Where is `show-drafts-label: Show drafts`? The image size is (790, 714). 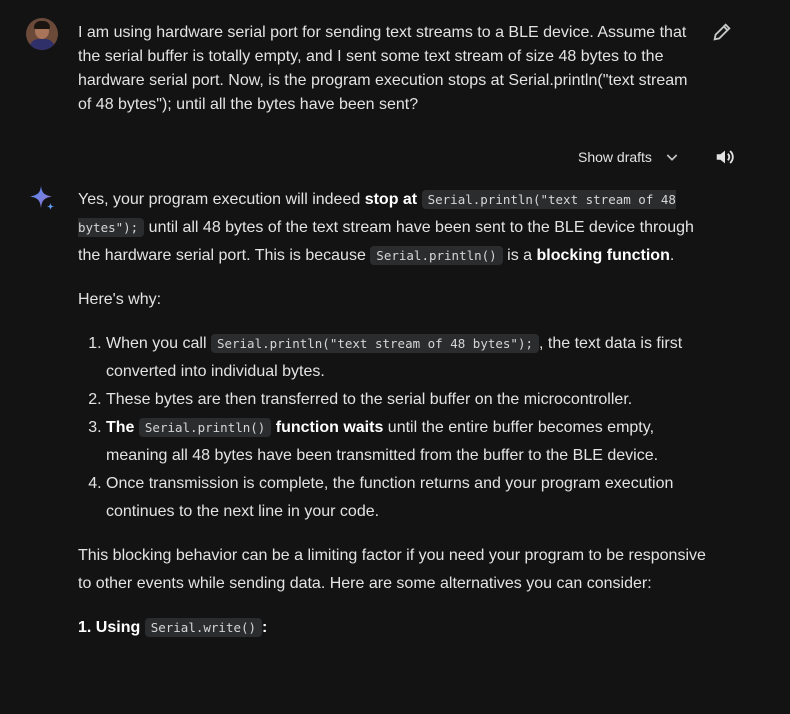
show-drafts-label: Show drafts is located at coordinates (615, 157).